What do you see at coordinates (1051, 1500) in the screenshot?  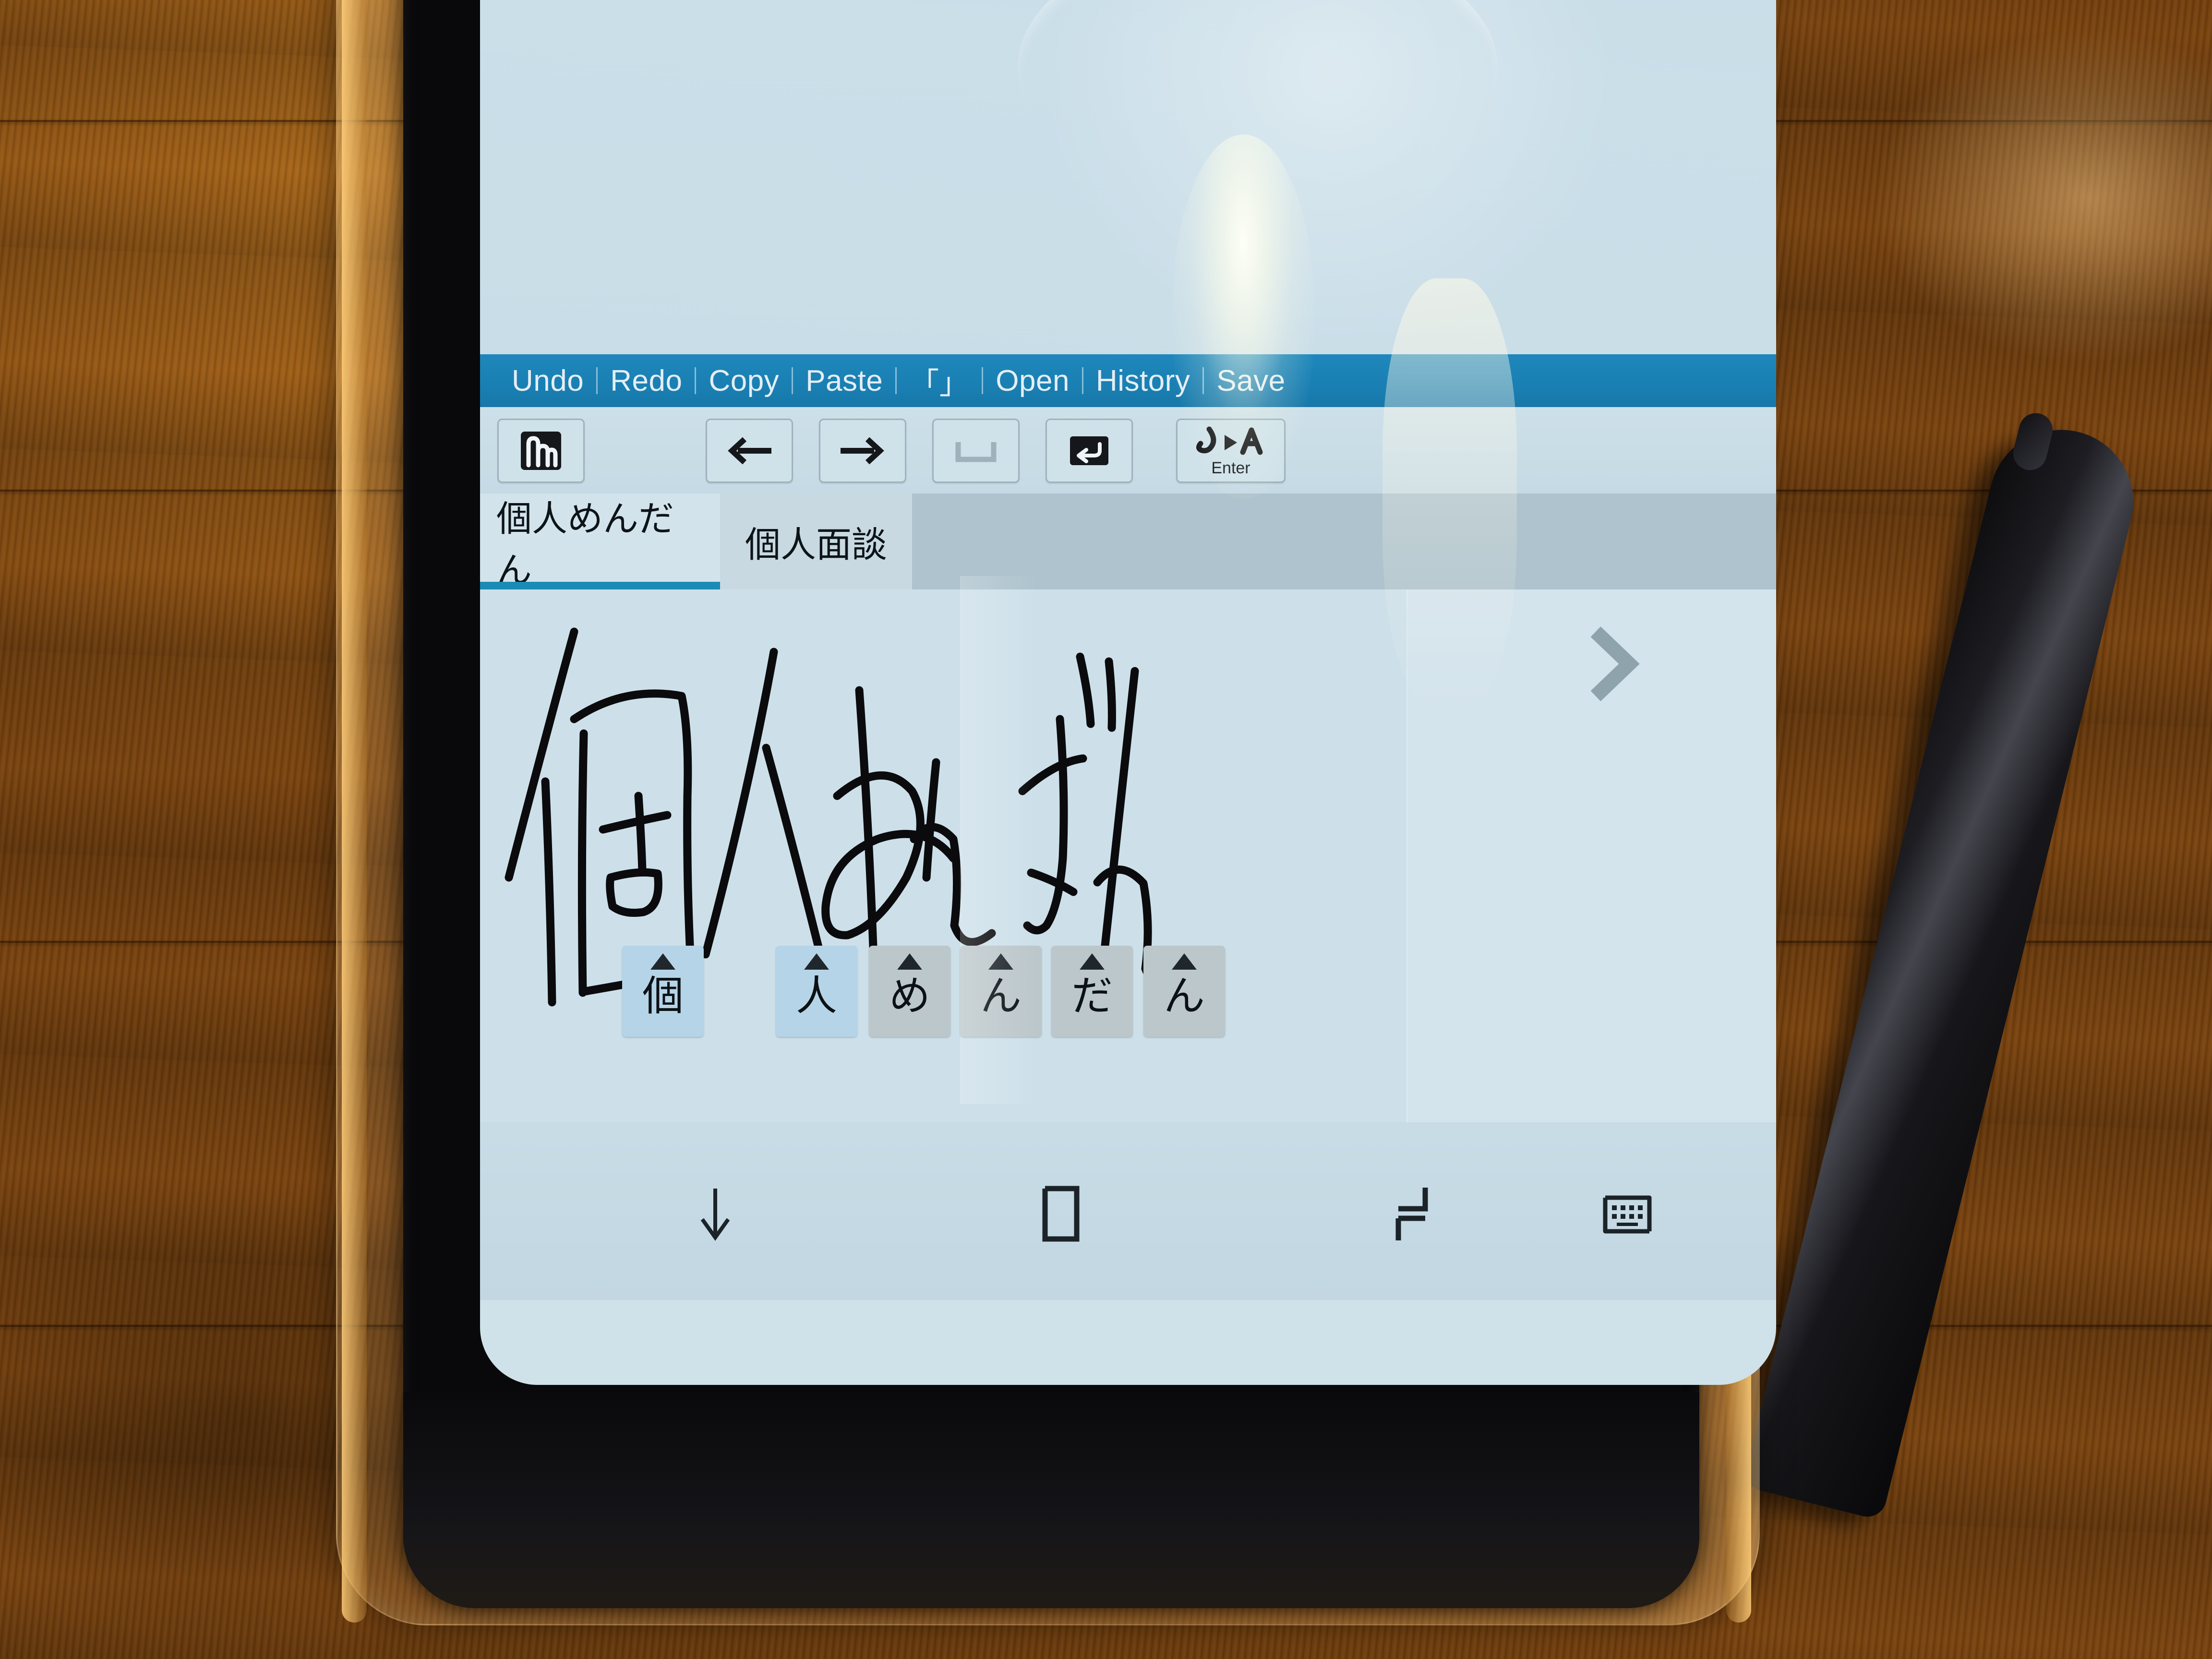 I see `phone-chin` at bounding box center [1051, 1500].